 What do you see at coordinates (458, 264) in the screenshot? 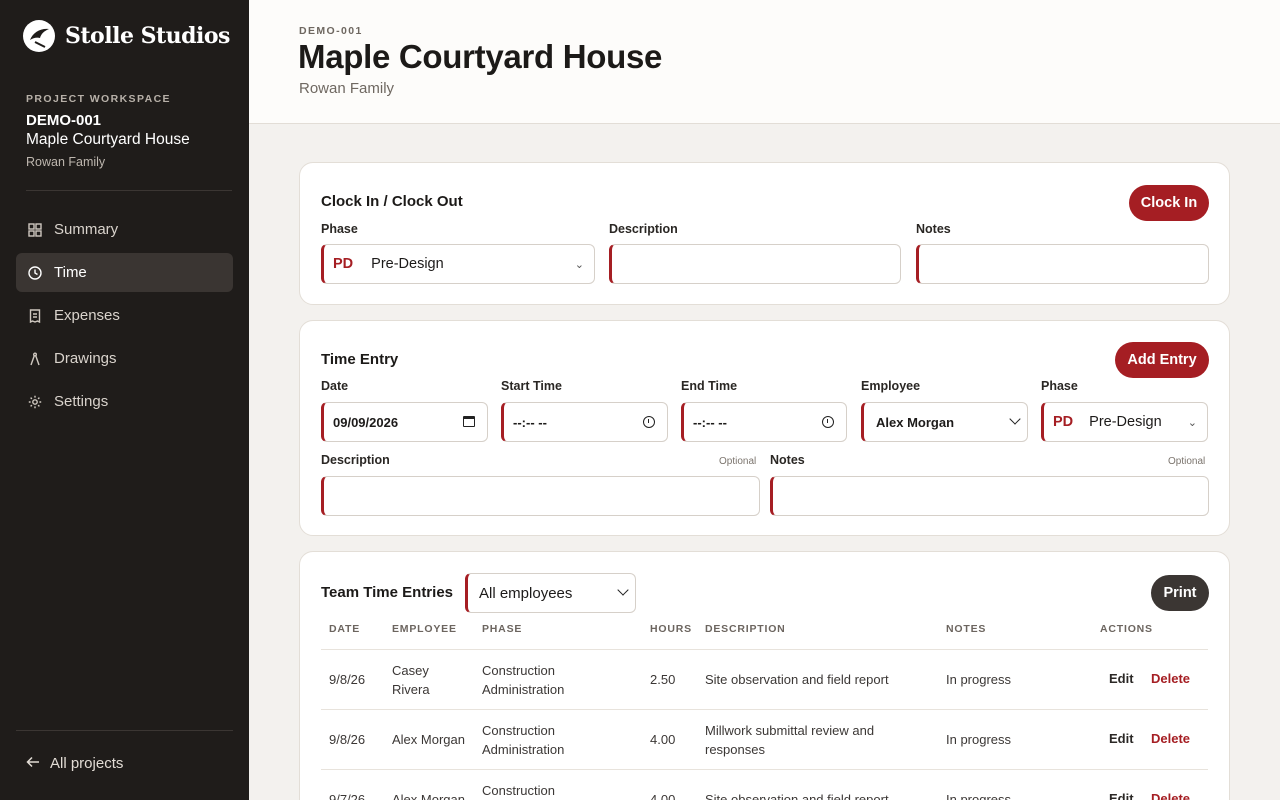
I see `phase-select: PD Pre-Design ⌄` at bounding box center [458, 264].